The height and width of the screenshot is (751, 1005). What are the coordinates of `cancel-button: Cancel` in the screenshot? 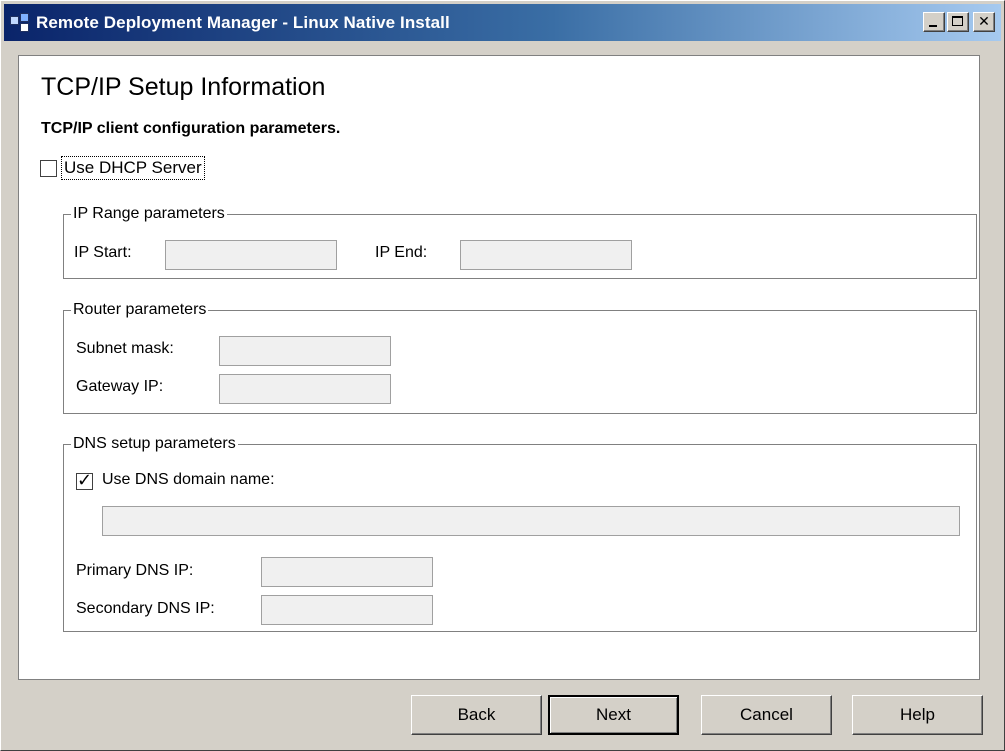 It's located at (766, 715).